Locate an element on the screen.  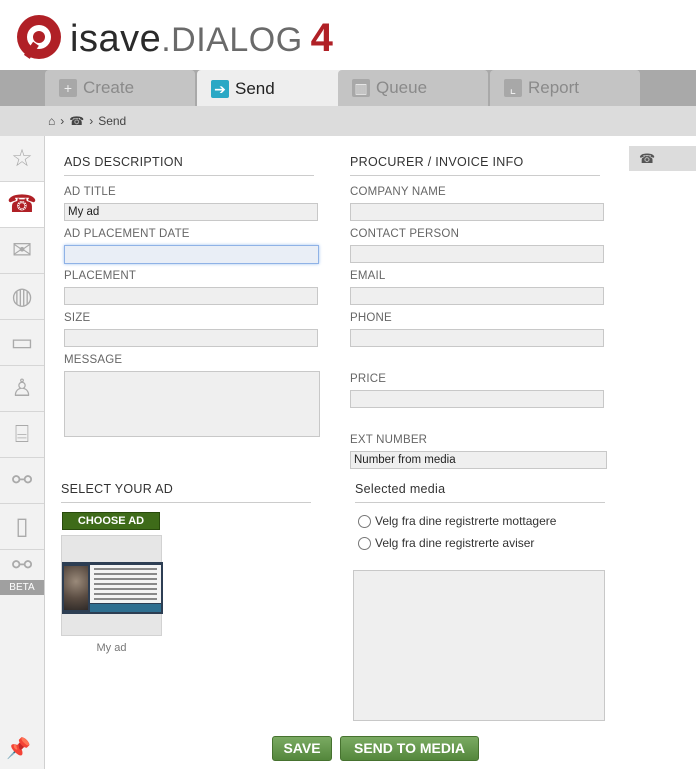
isave-logo-icon is located at coordinates (39, 37).